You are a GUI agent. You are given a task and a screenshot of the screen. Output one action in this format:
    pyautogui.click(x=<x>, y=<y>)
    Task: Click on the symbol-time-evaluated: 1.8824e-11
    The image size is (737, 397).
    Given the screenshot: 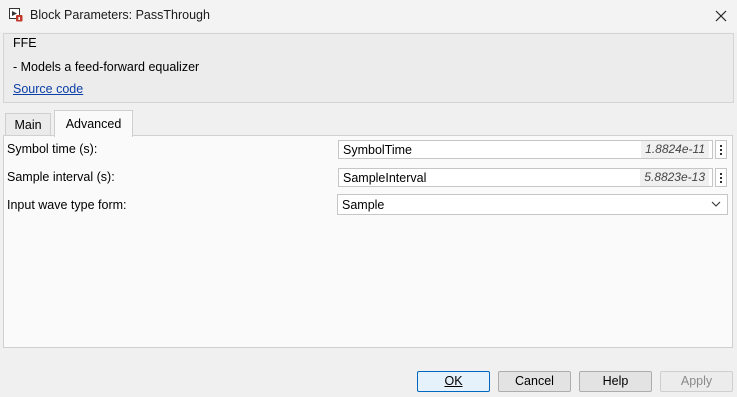 What is the action you would take?
    pyautogui.click(x=675, y=149)
    